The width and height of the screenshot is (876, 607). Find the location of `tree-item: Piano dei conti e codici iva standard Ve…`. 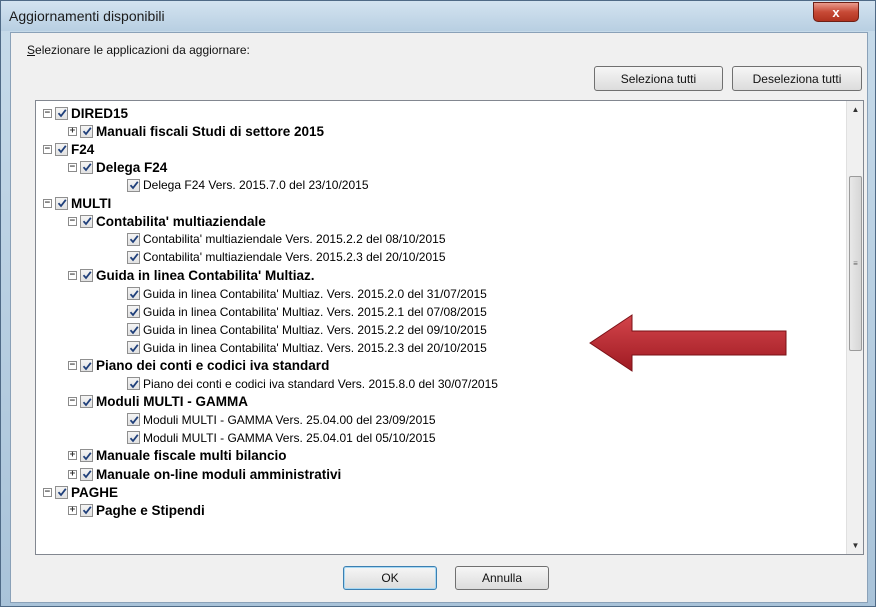

tree-item: Piano dei conti e codici iva standard Ve… is located at coordinates (306, 384).